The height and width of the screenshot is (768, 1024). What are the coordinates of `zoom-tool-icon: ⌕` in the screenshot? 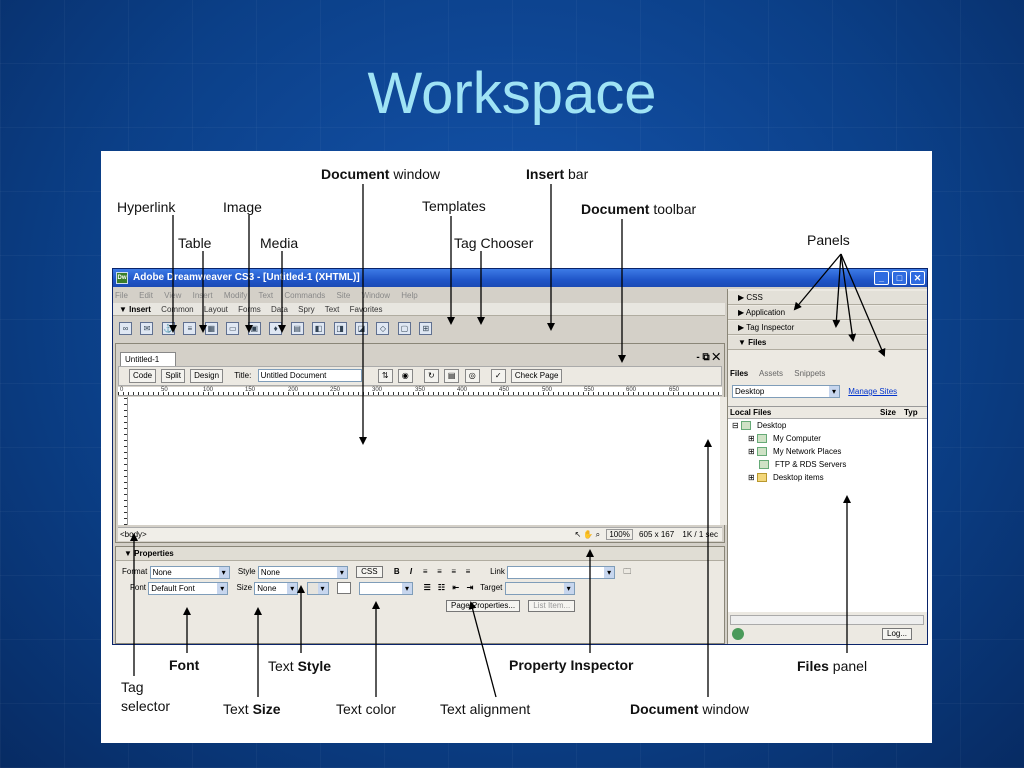 It's located at (598, 534).